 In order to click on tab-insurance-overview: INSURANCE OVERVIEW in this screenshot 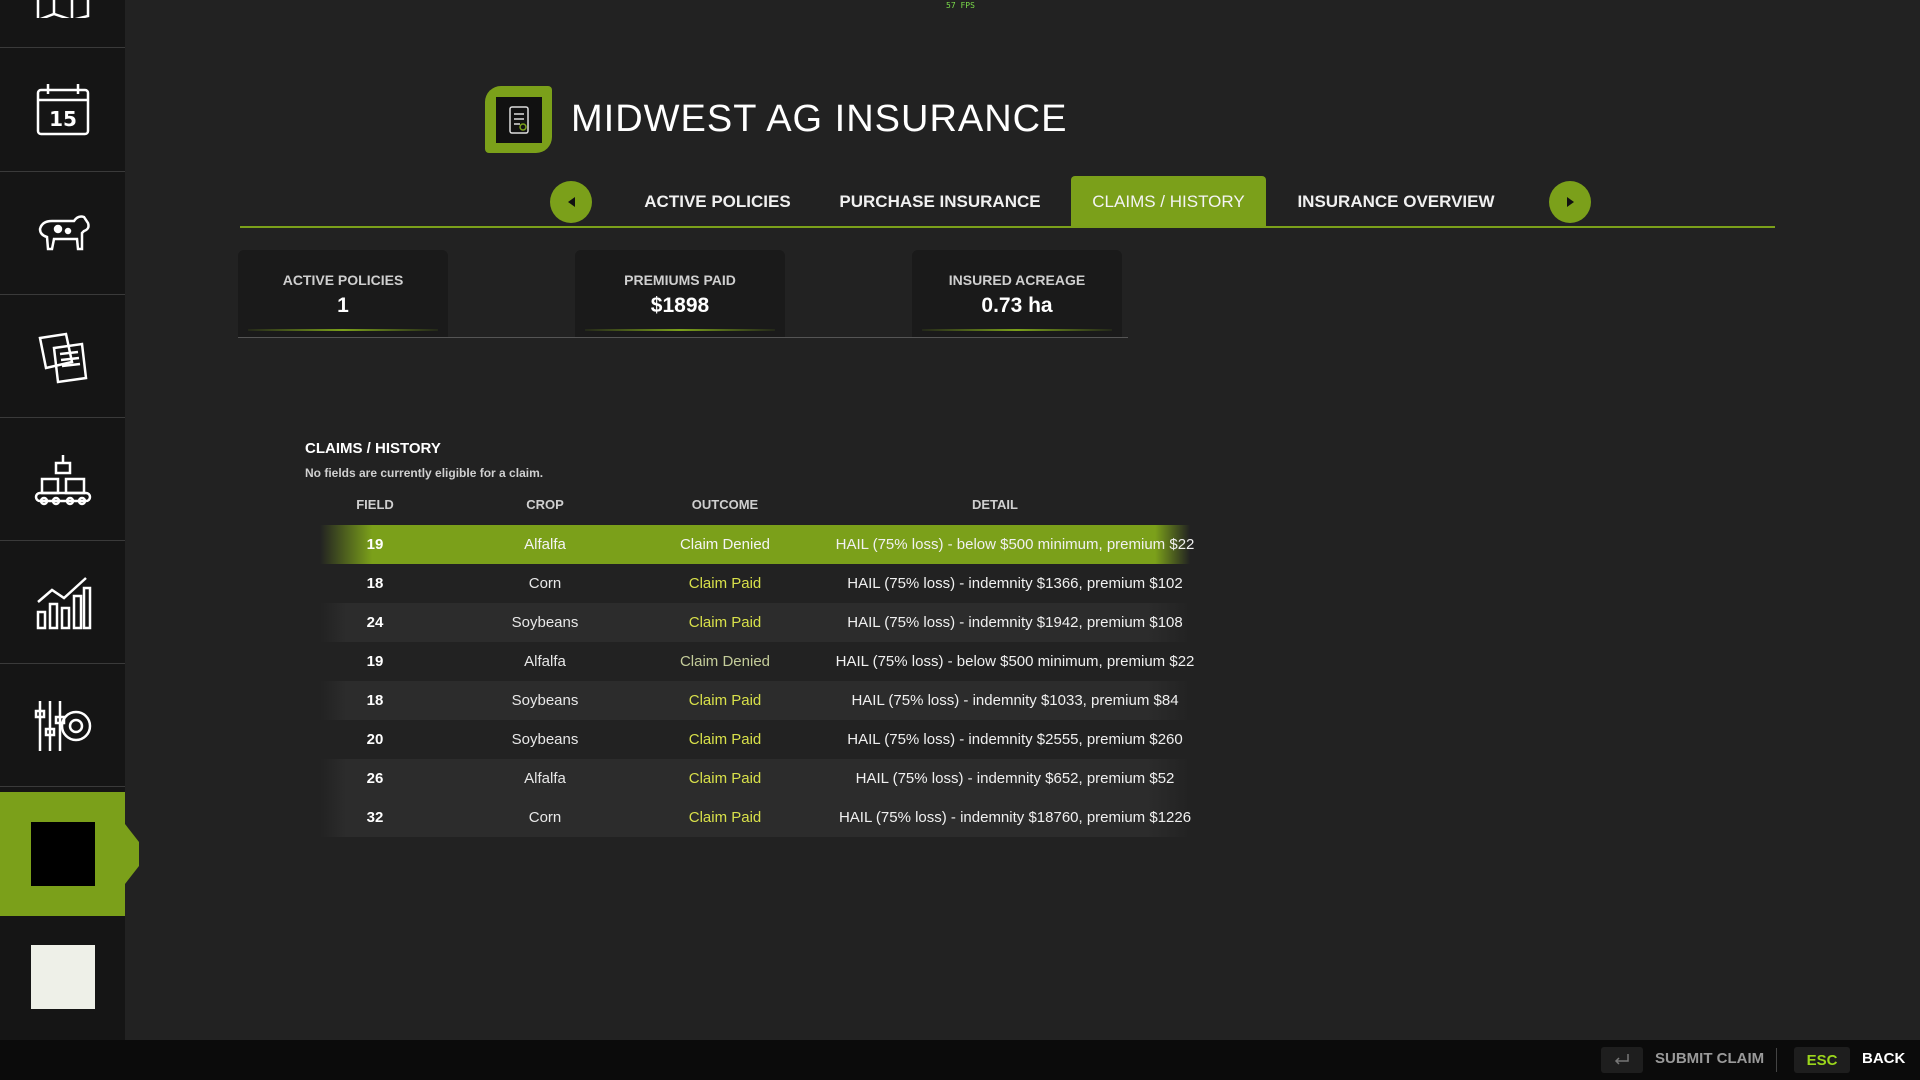, I will do `click(1396, 201)`.